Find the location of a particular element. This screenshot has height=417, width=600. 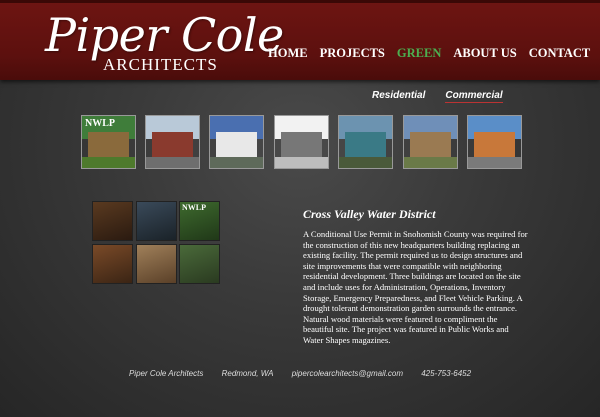

footer-company: Piper Cole Architects is located at coordinates (166, 373).